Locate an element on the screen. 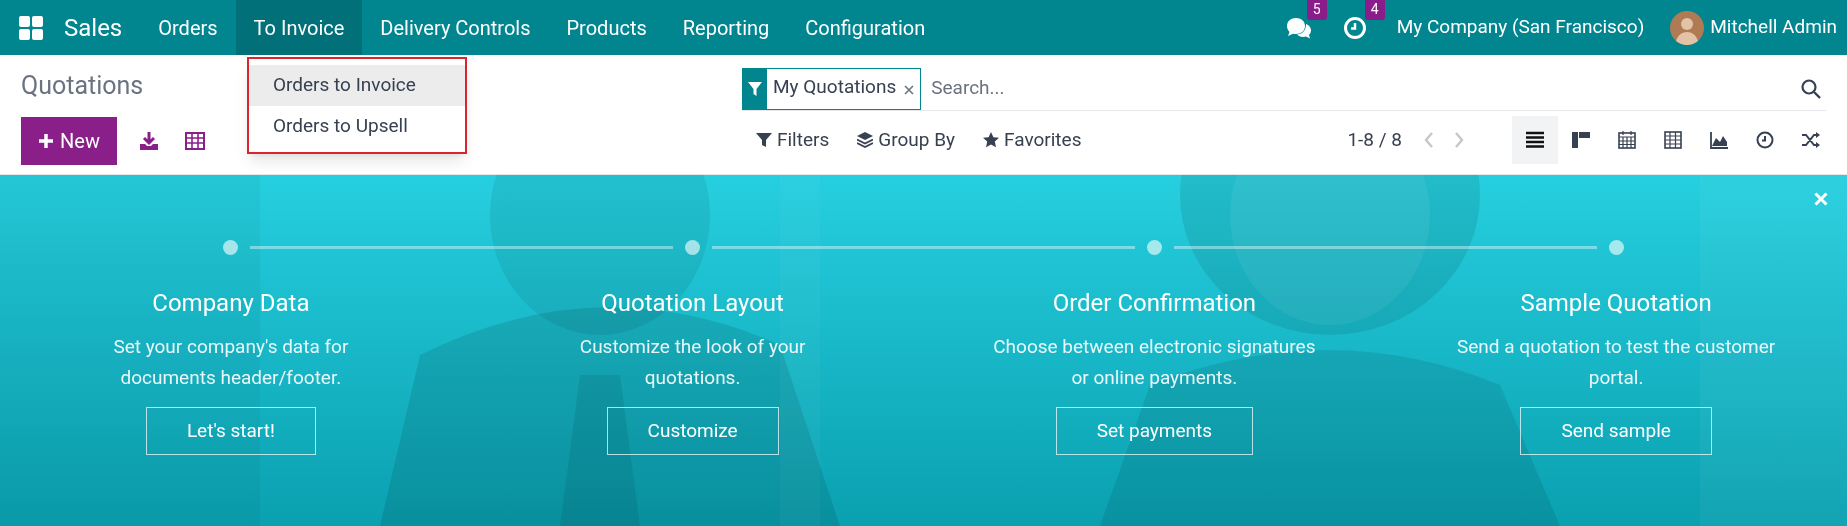 The width and height of the screenshot is (1847, 526). view-switch-button is located at coordinates (1535, 140).